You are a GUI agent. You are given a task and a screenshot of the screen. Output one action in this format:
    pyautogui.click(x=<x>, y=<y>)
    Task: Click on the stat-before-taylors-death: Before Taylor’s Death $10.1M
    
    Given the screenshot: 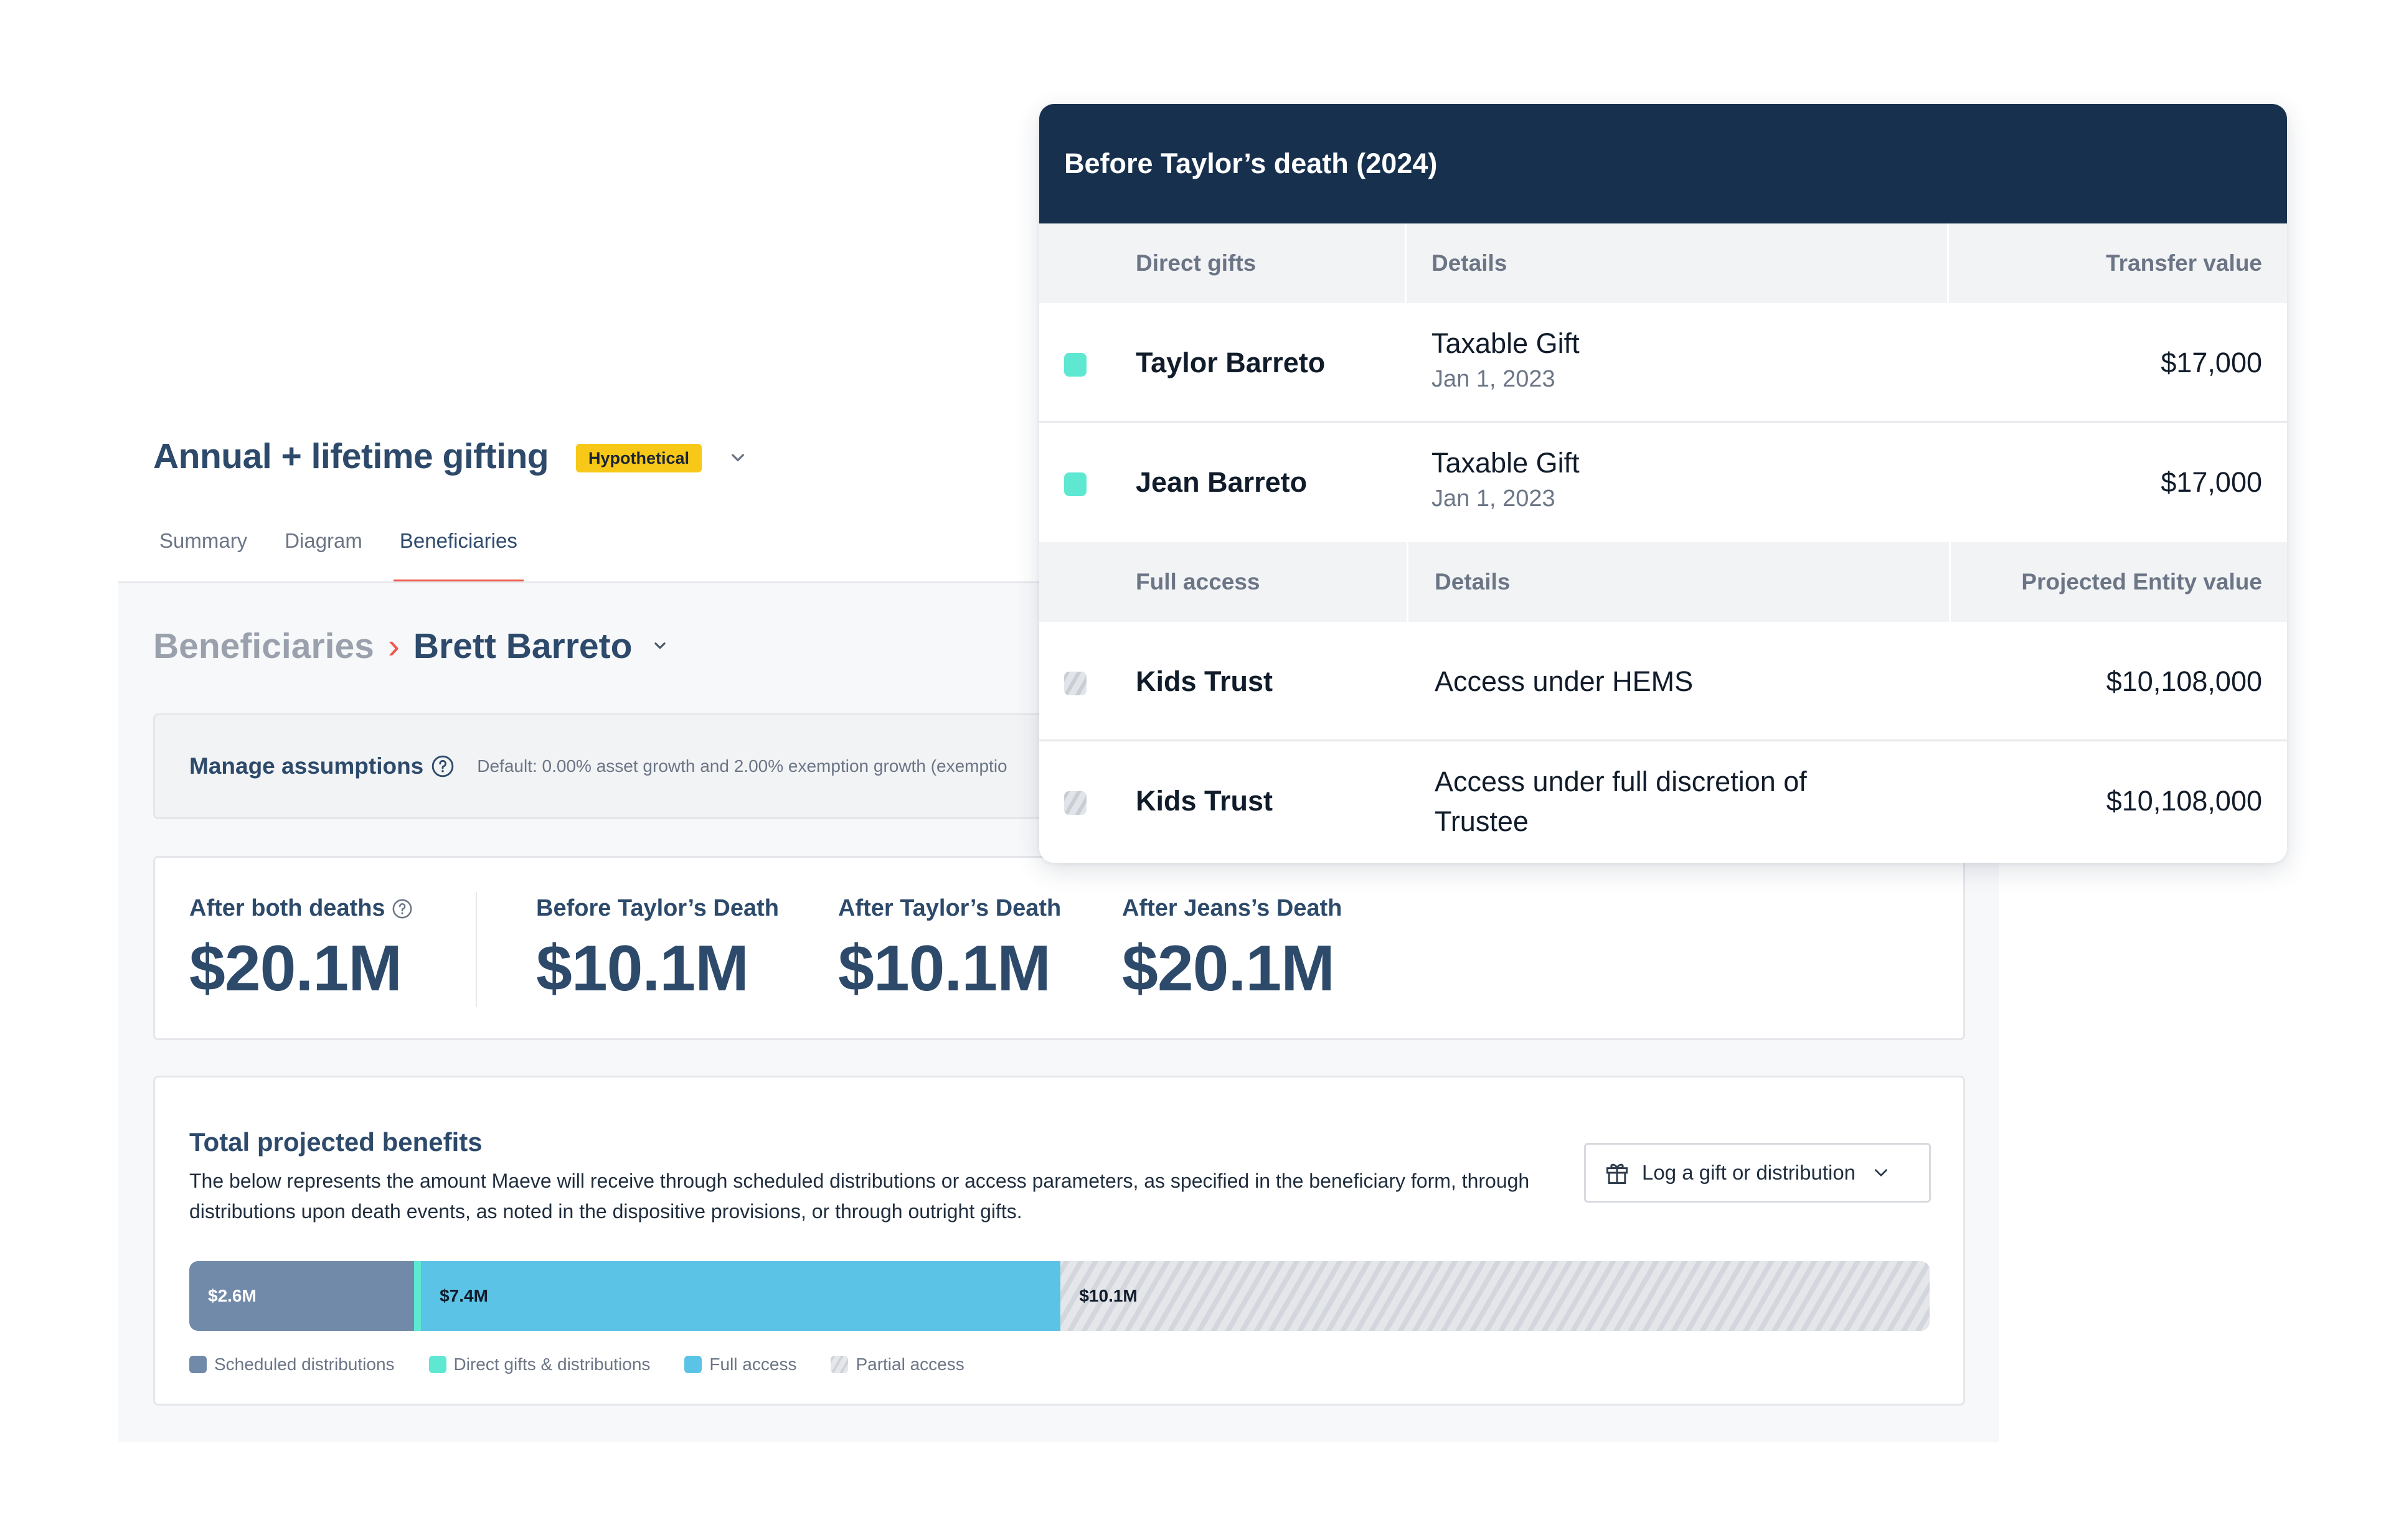 What is the action you would take?
    pyautogui.click(x=657, y=950)
    